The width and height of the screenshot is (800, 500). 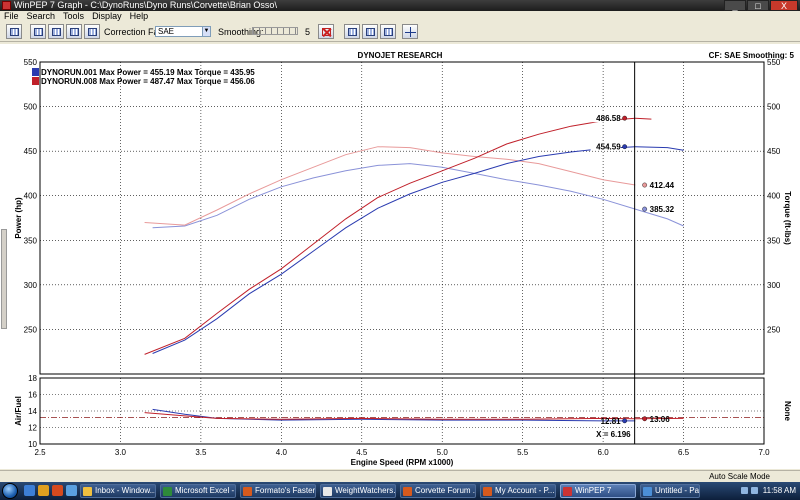 What do you see at coordinates (611, 421) in the screenshot?
I see `marker-af-001: 12.81` at bounding box center [611, 421].